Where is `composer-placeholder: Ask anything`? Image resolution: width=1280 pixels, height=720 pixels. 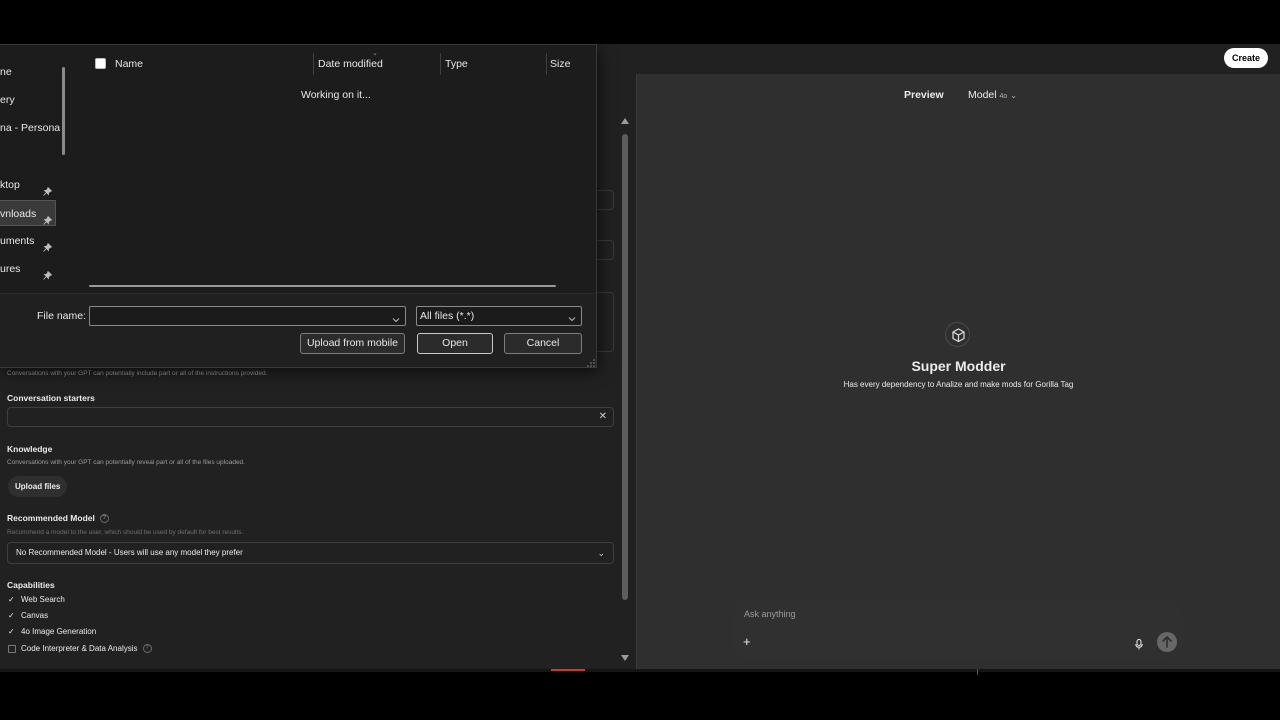
composer-placeholder: Ask anything is located at coordinates (770, 614).